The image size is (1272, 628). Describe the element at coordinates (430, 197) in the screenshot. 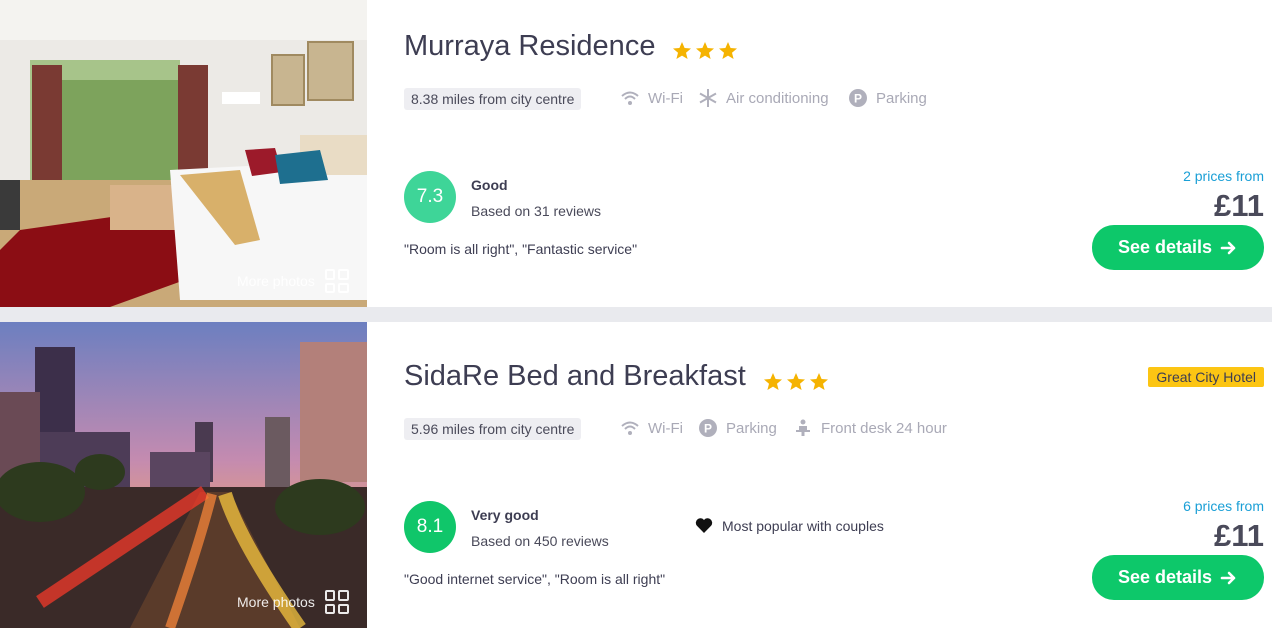

I see `score-badge: 7.3` at that location.